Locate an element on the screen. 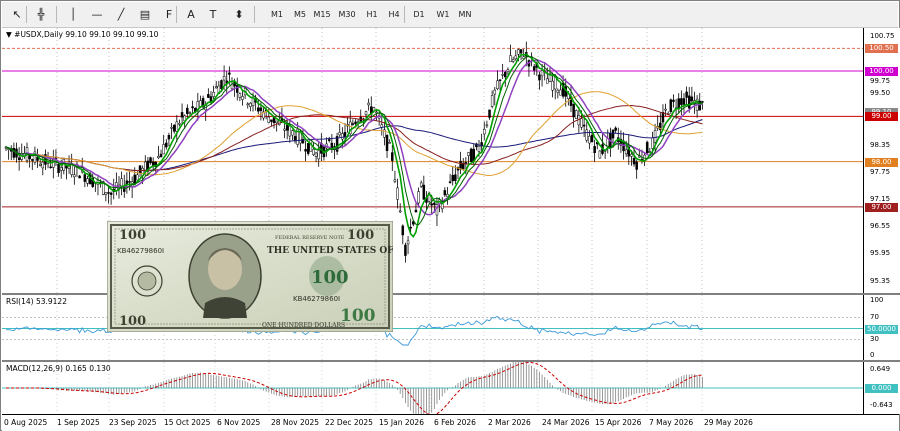  timeframe-mn-button: MN is located at coordinates (465, 14).